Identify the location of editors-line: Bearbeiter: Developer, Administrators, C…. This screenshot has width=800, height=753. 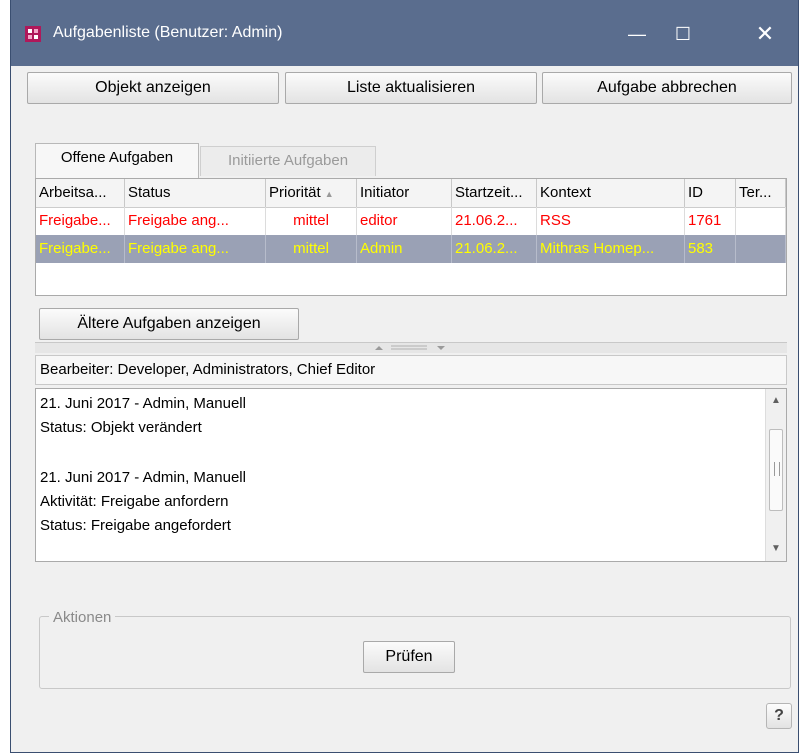
(411, 370).